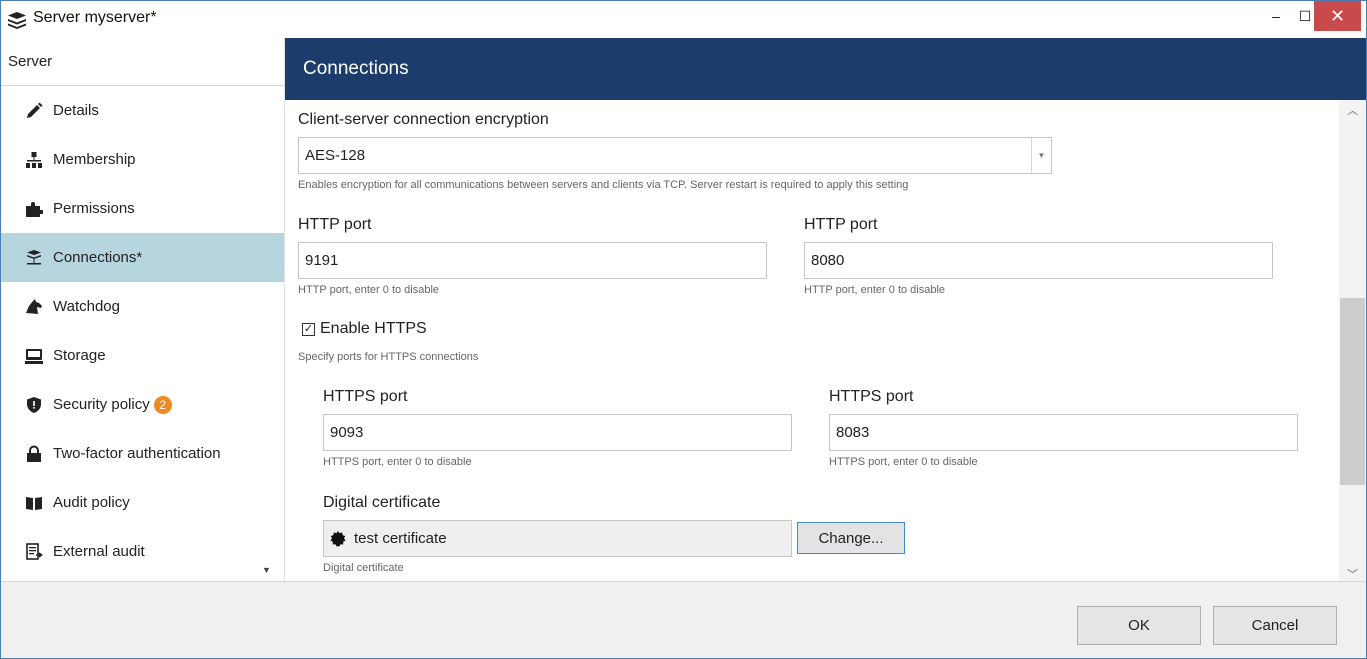 The width and height of the screenshot is (1367, 659). I want to click on sidebar-item-label: Audit policy, so click(91, 502).